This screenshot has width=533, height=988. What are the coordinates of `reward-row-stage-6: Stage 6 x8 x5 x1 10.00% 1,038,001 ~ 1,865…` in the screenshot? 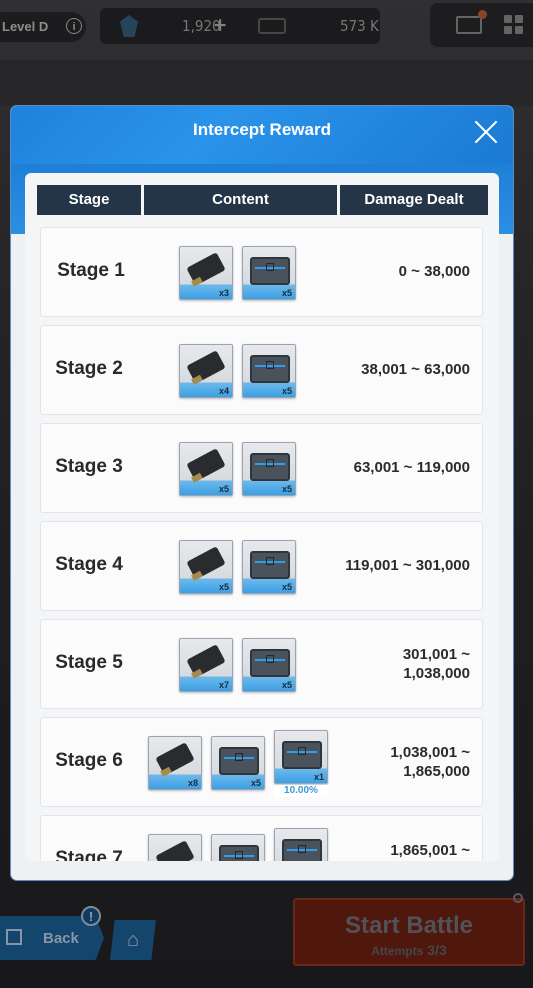 It's located at (261, 762).